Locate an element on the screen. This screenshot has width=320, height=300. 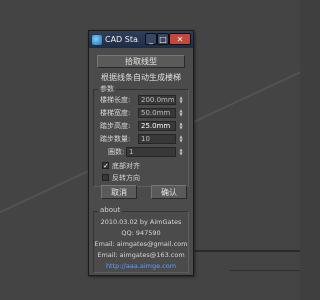
stair-width-input: 50.0mm is located at coordinates (157, 113).